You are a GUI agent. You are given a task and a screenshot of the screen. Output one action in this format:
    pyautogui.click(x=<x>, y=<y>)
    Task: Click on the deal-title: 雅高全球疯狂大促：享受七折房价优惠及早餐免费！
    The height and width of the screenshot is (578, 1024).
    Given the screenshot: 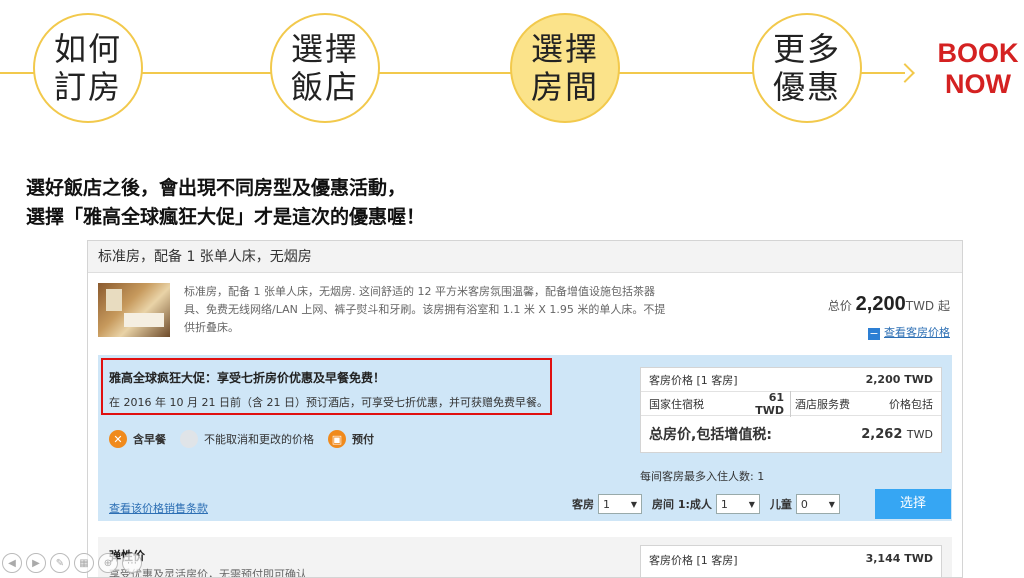 What is the action you would take?
    pyautogui.click(x=247, y=378)
    